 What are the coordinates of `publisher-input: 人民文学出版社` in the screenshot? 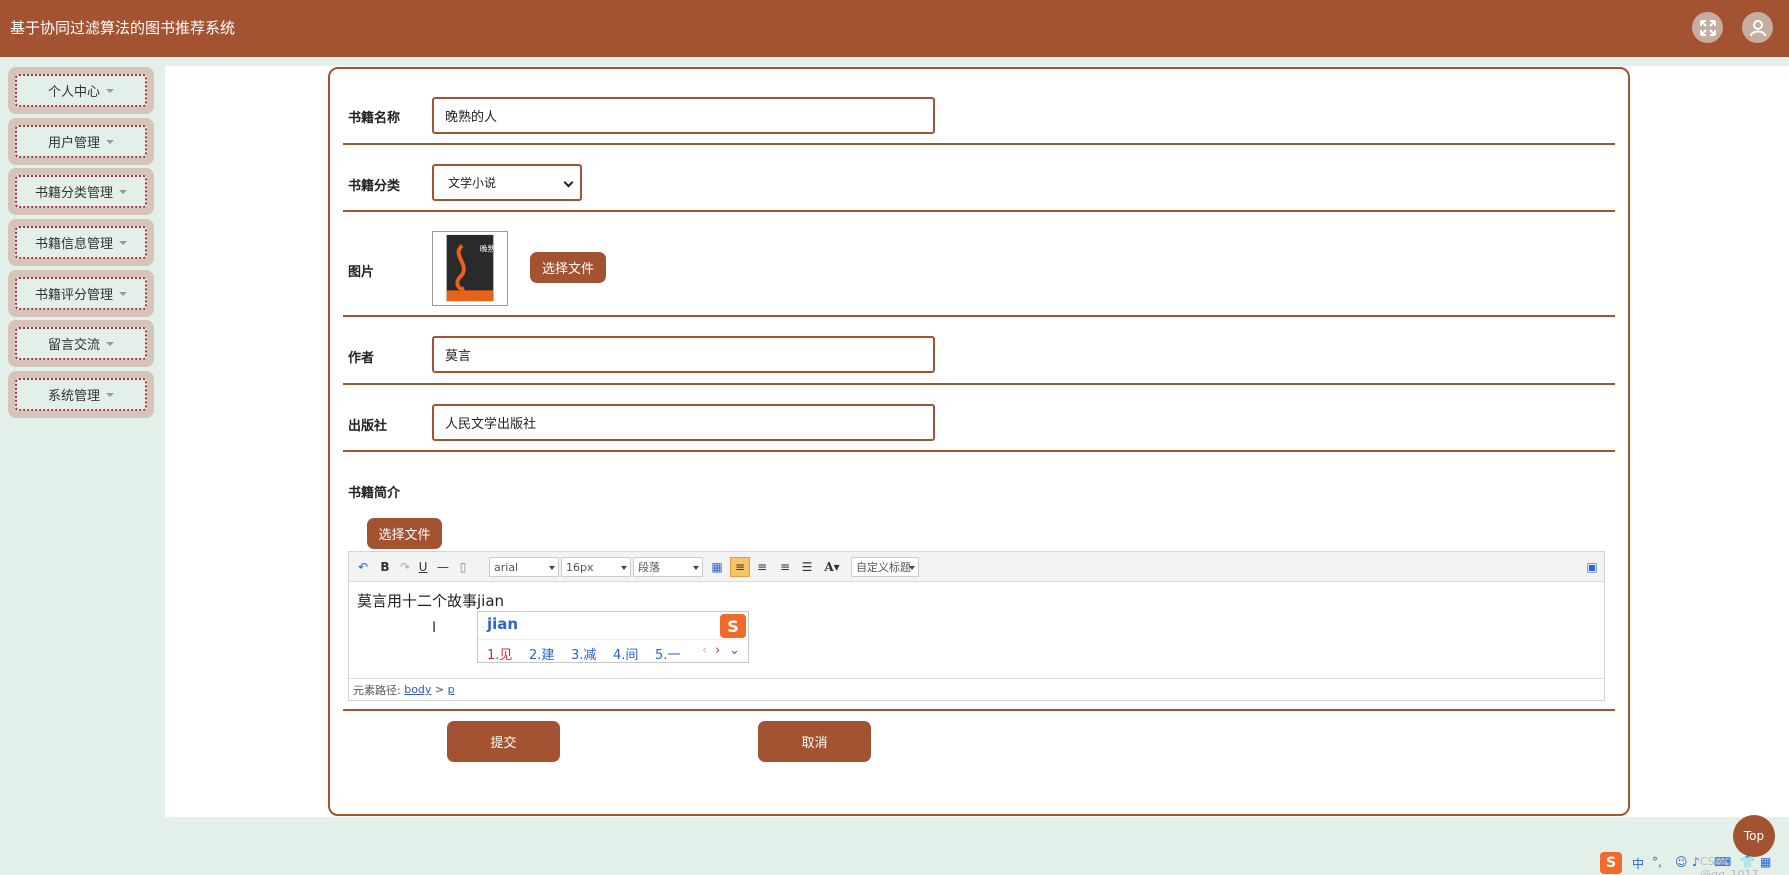 It's located at (683, 422).